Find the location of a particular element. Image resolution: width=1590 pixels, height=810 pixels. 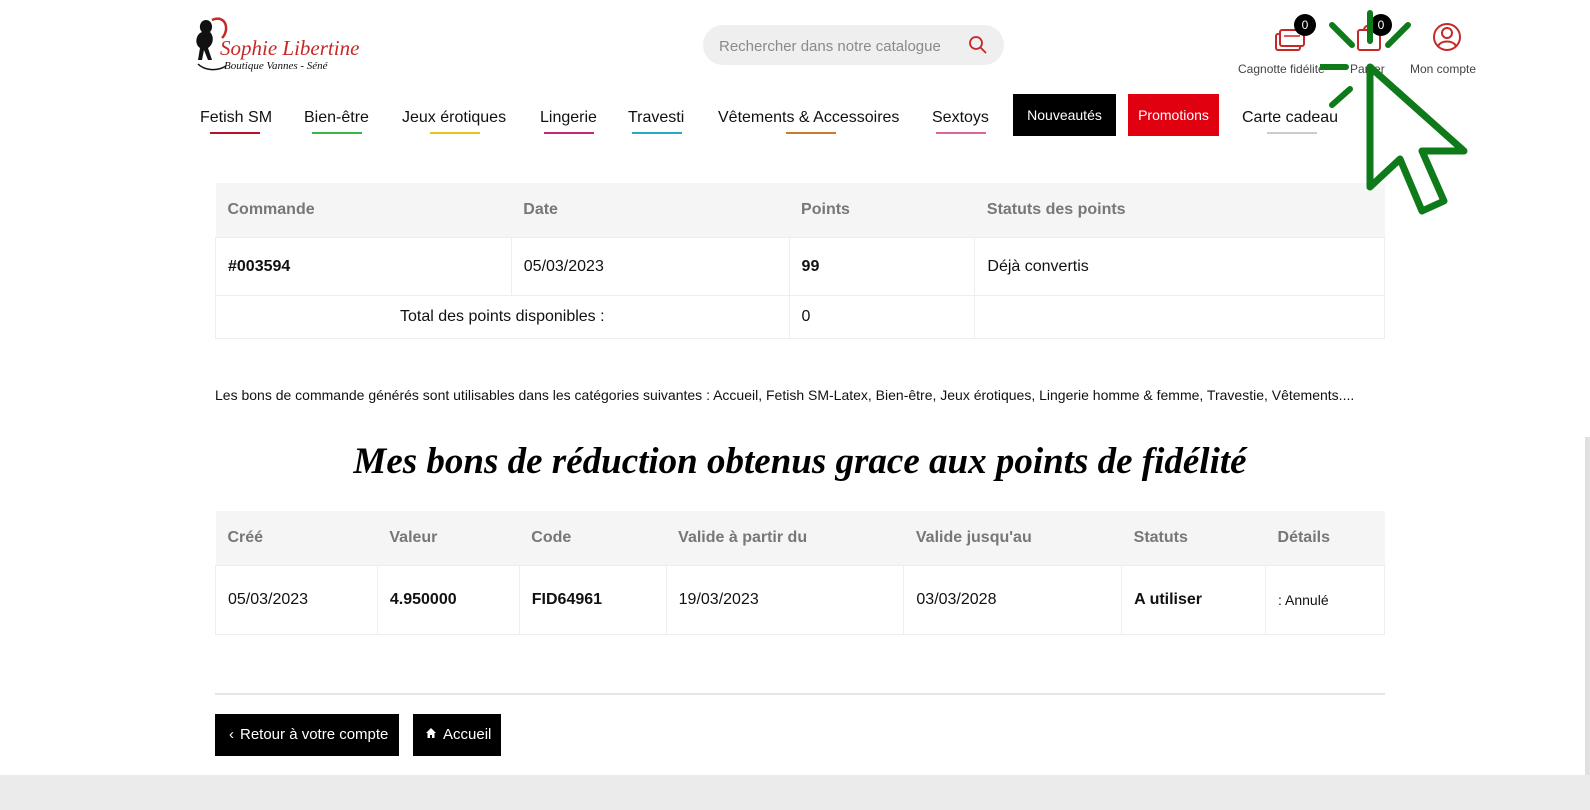

col-header-valid-to: Valide jusqu'au is located at coordinates (1012, 538).